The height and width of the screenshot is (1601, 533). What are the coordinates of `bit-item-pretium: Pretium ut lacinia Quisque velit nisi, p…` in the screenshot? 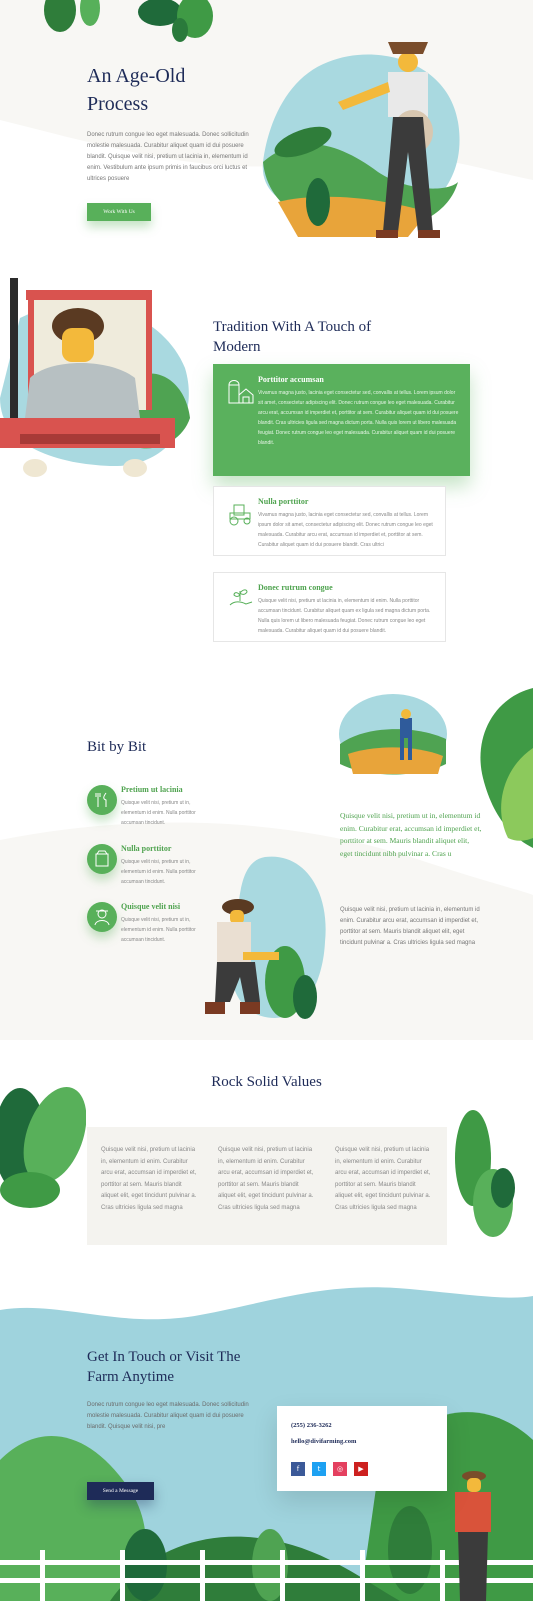 It's located at (142, 810).